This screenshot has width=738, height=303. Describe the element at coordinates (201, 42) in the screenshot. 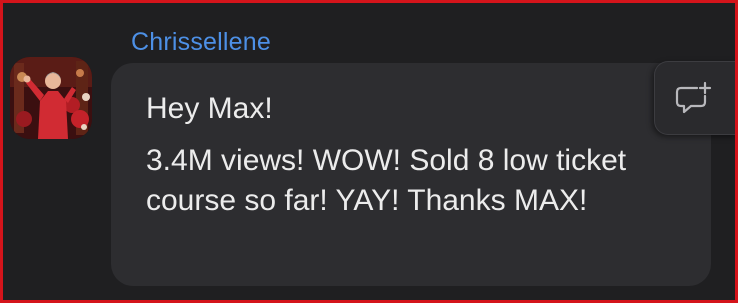

I see `sender-name: Chrissellene` at that location.